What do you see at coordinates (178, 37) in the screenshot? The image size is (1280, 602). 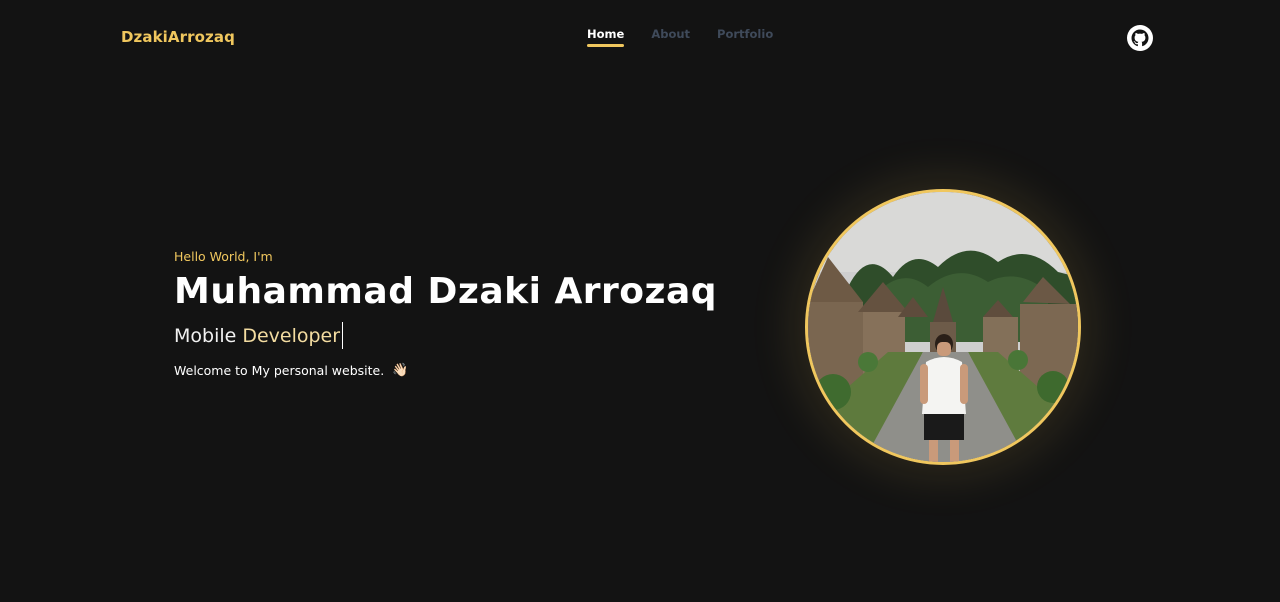 I see `brand-logo: DzakiArrozaq` at bounding box center [178, 37].